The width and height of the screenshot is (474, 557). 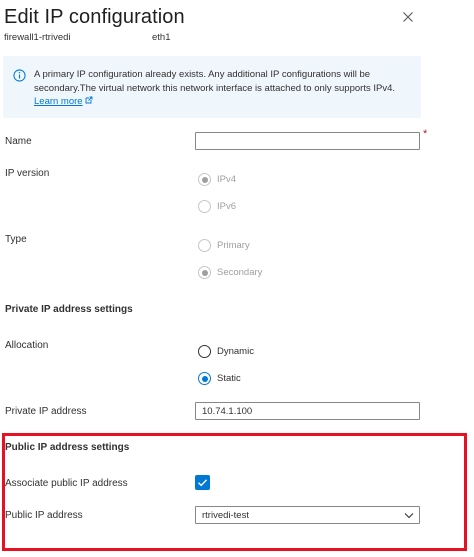 What do you see at coordinates (16, 239) in the screenshot?
I see `type-label: Type` at bounding box center [16, 239].